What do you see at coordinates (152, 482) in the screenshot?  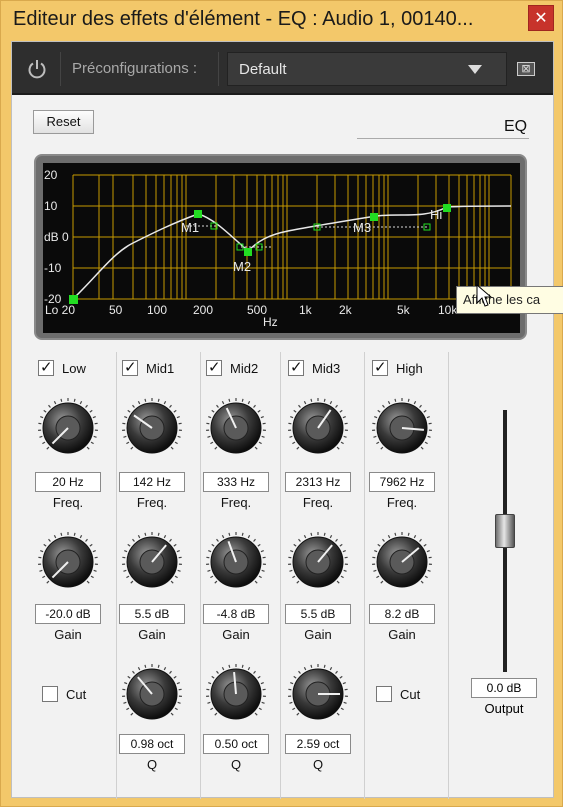 I see `freq-value: 142 Hz` at bounding box center [152, 482].